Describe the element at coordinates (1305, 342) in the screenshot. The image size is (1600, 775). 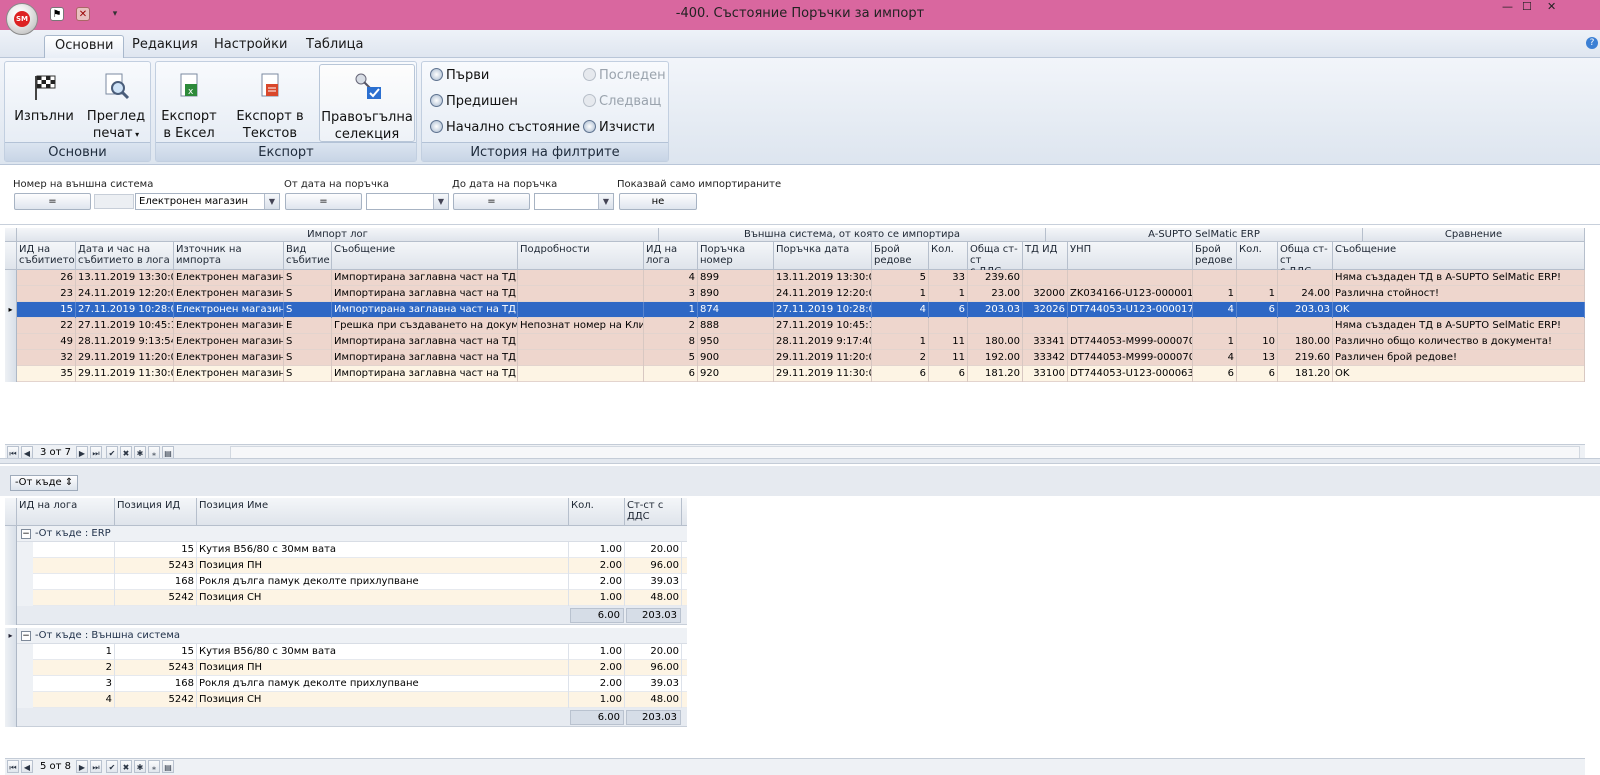
I see `table-cell: 180.00` at that location.